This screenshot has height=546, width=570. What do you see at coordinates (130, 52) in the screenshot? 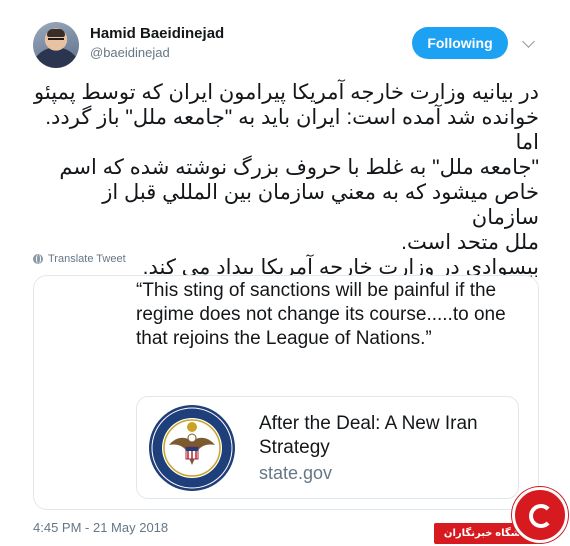
I see `author-handle: @baeidinejad` at bounding box center [130, 52].